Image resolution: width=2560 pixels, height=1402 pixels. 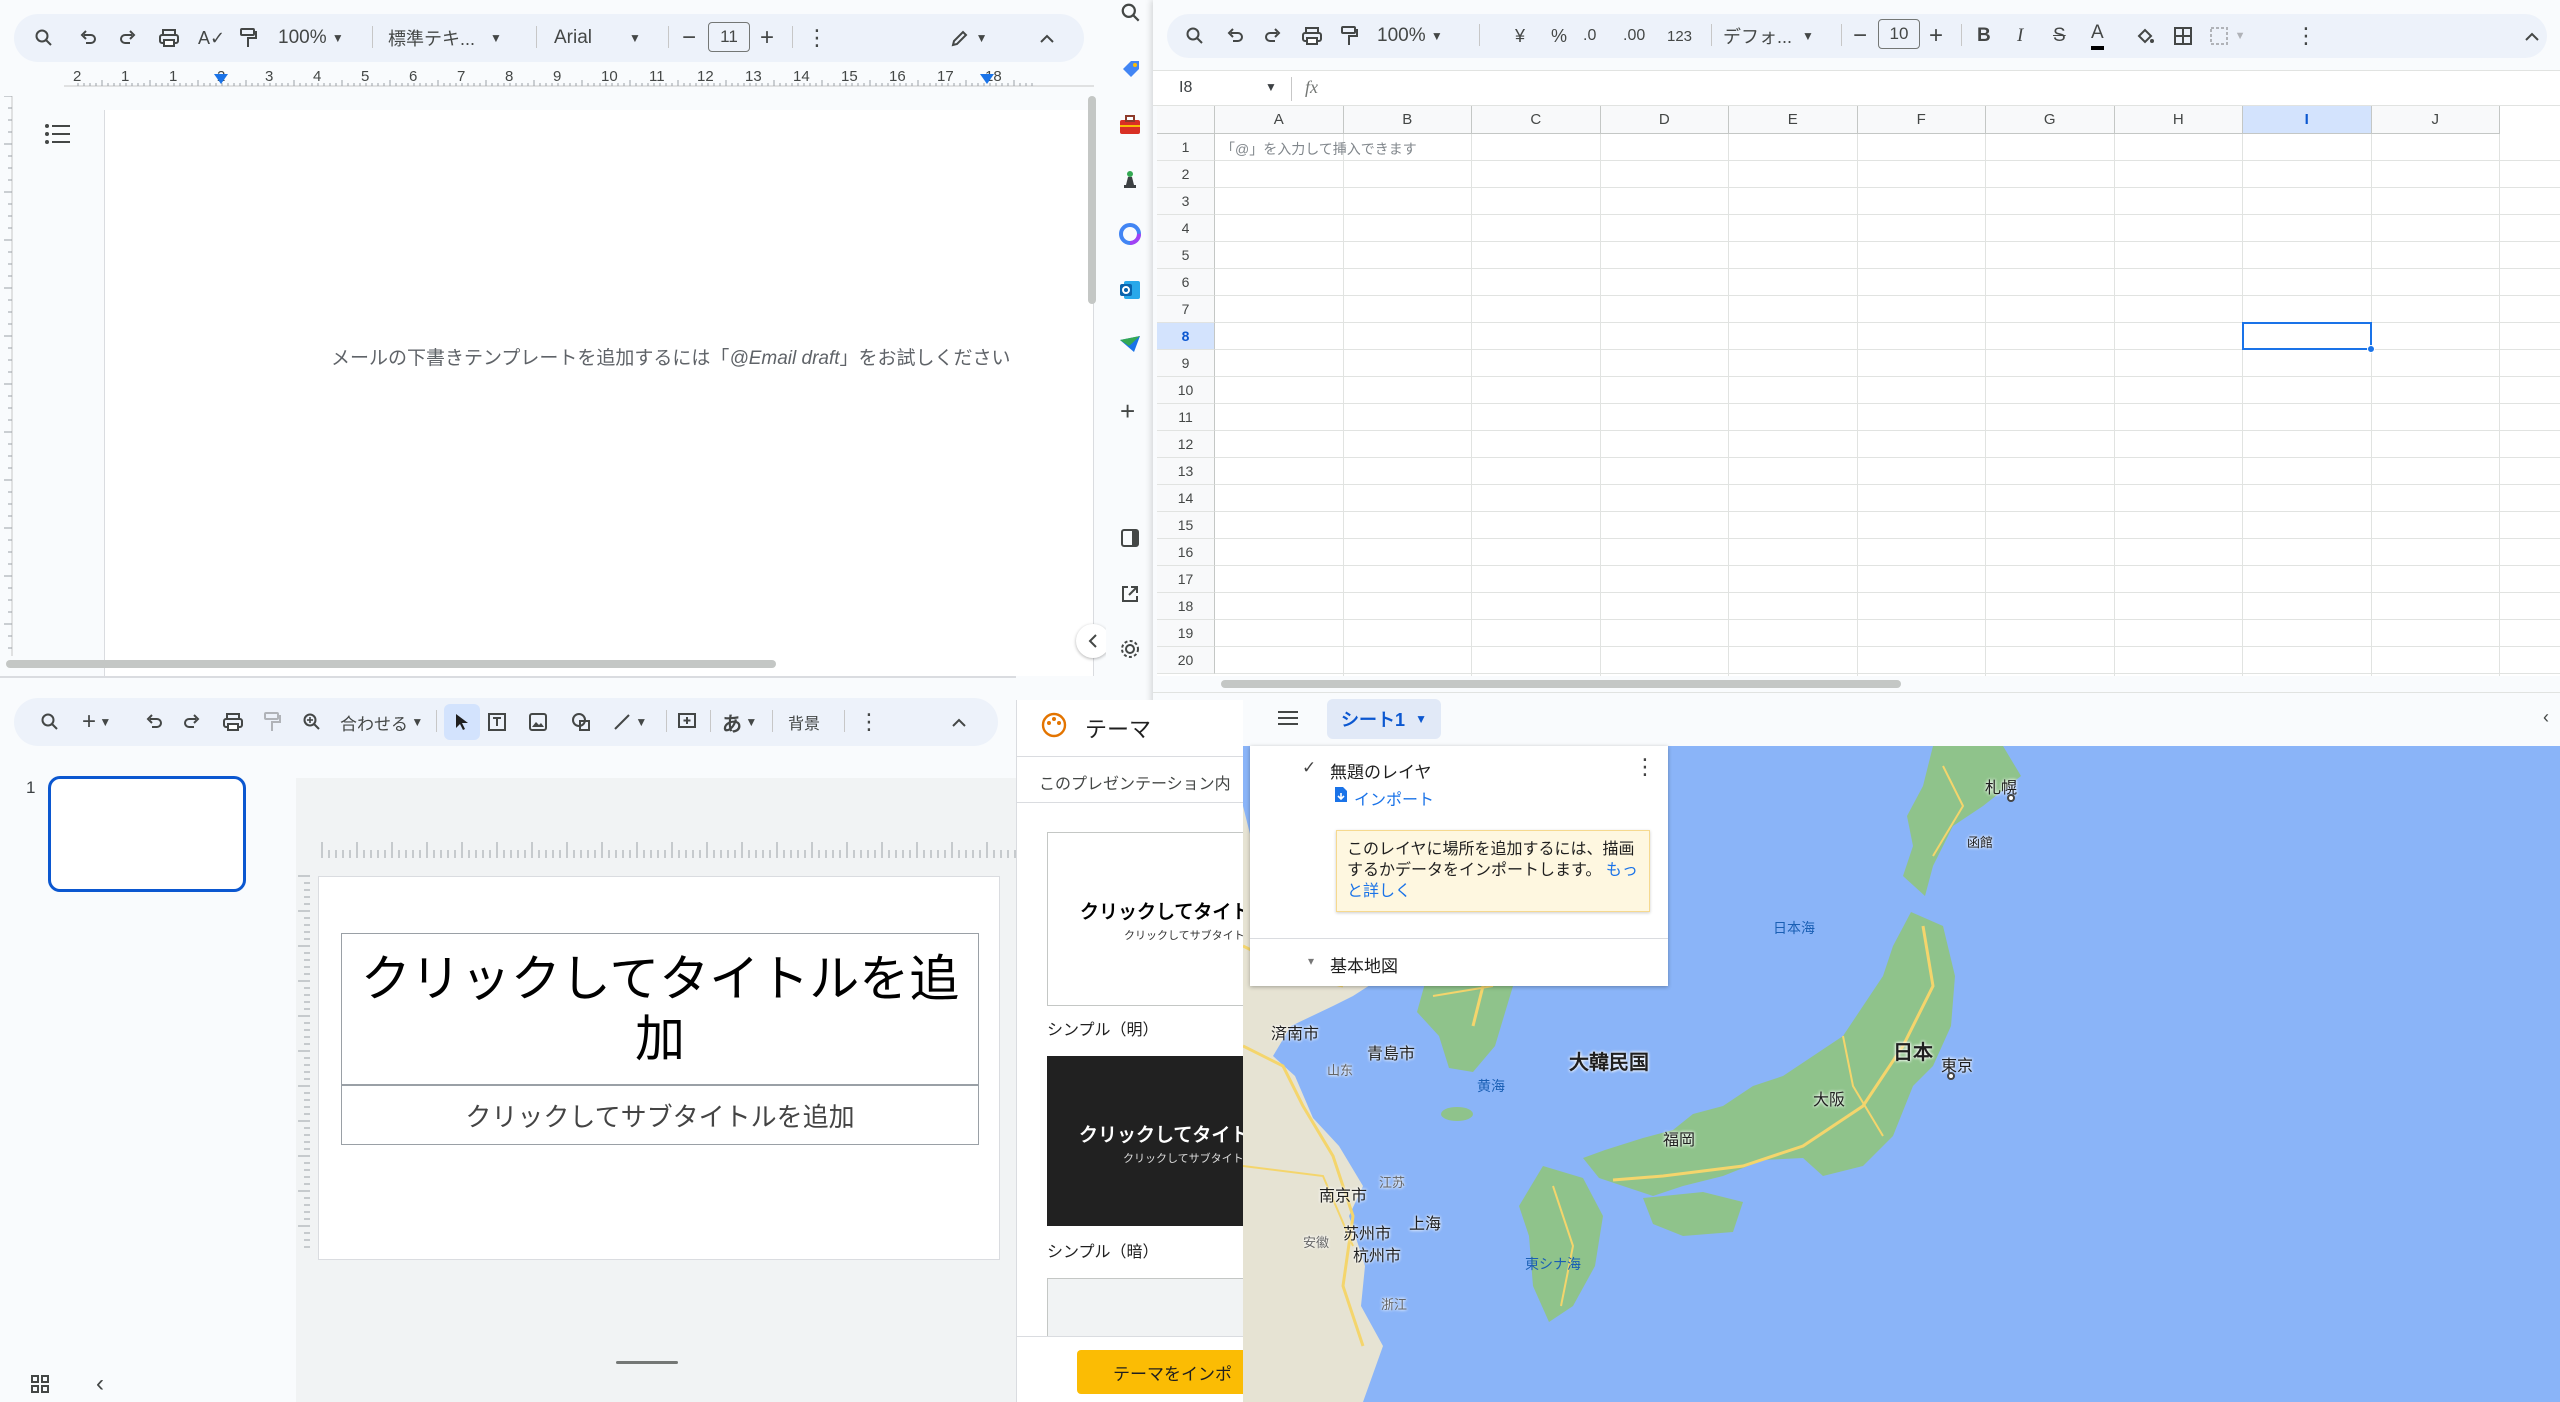 I want to click on column-header: H, so click(x=2178, y=120).